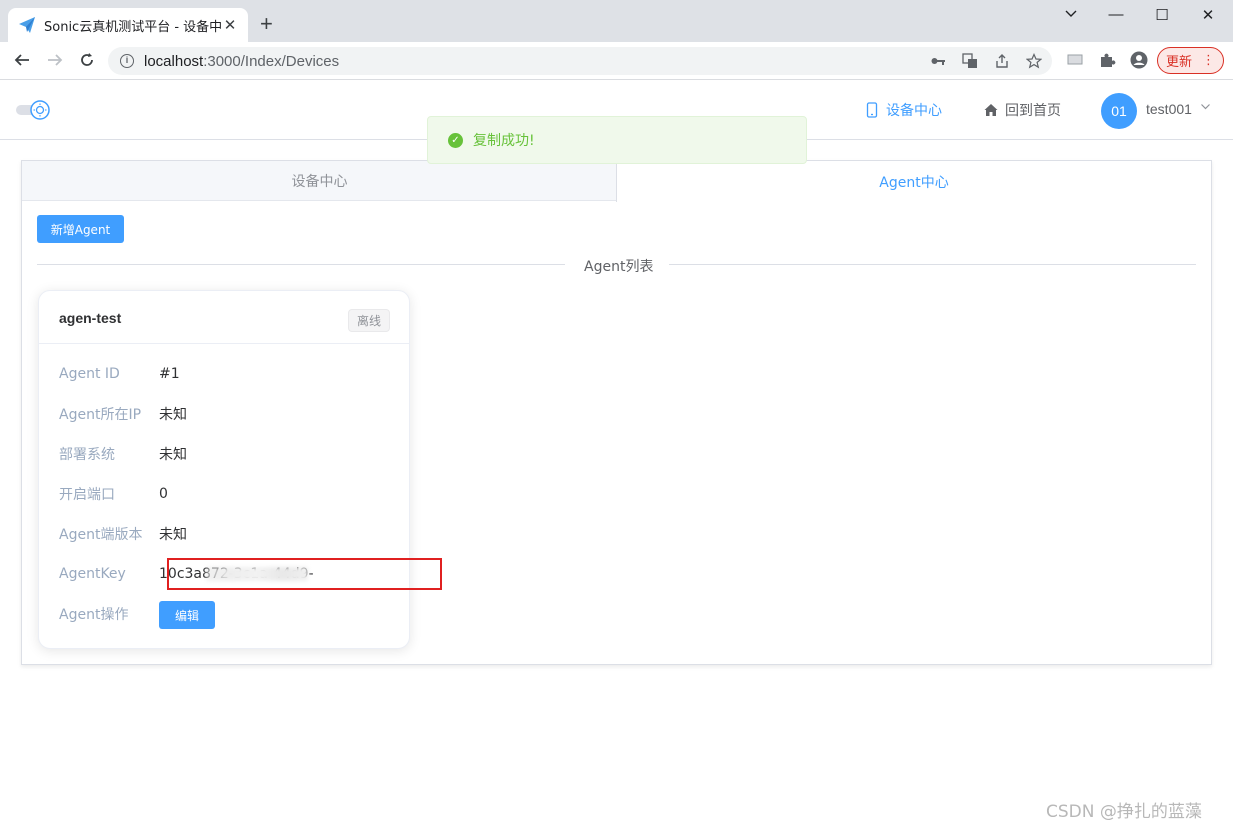  What do you see at coordinates (1119, 111) in the screenshot?
I see `avatar: 01` at bounding box center [1119, 111].